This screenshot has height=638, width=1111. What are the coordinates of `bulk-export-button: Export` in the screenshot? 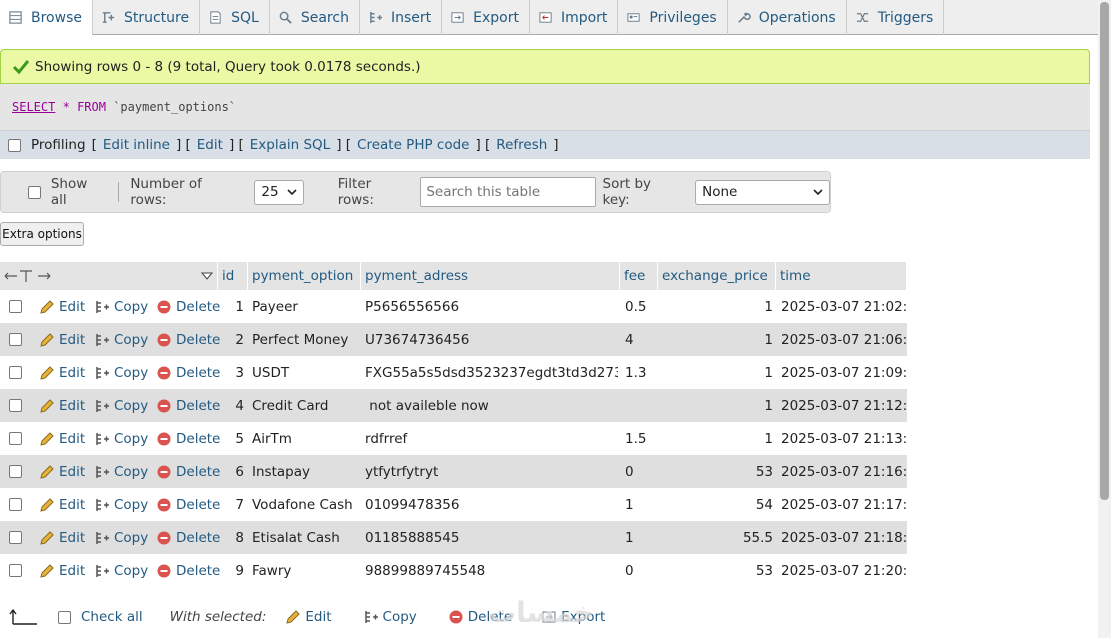 It's located at (573, 617).